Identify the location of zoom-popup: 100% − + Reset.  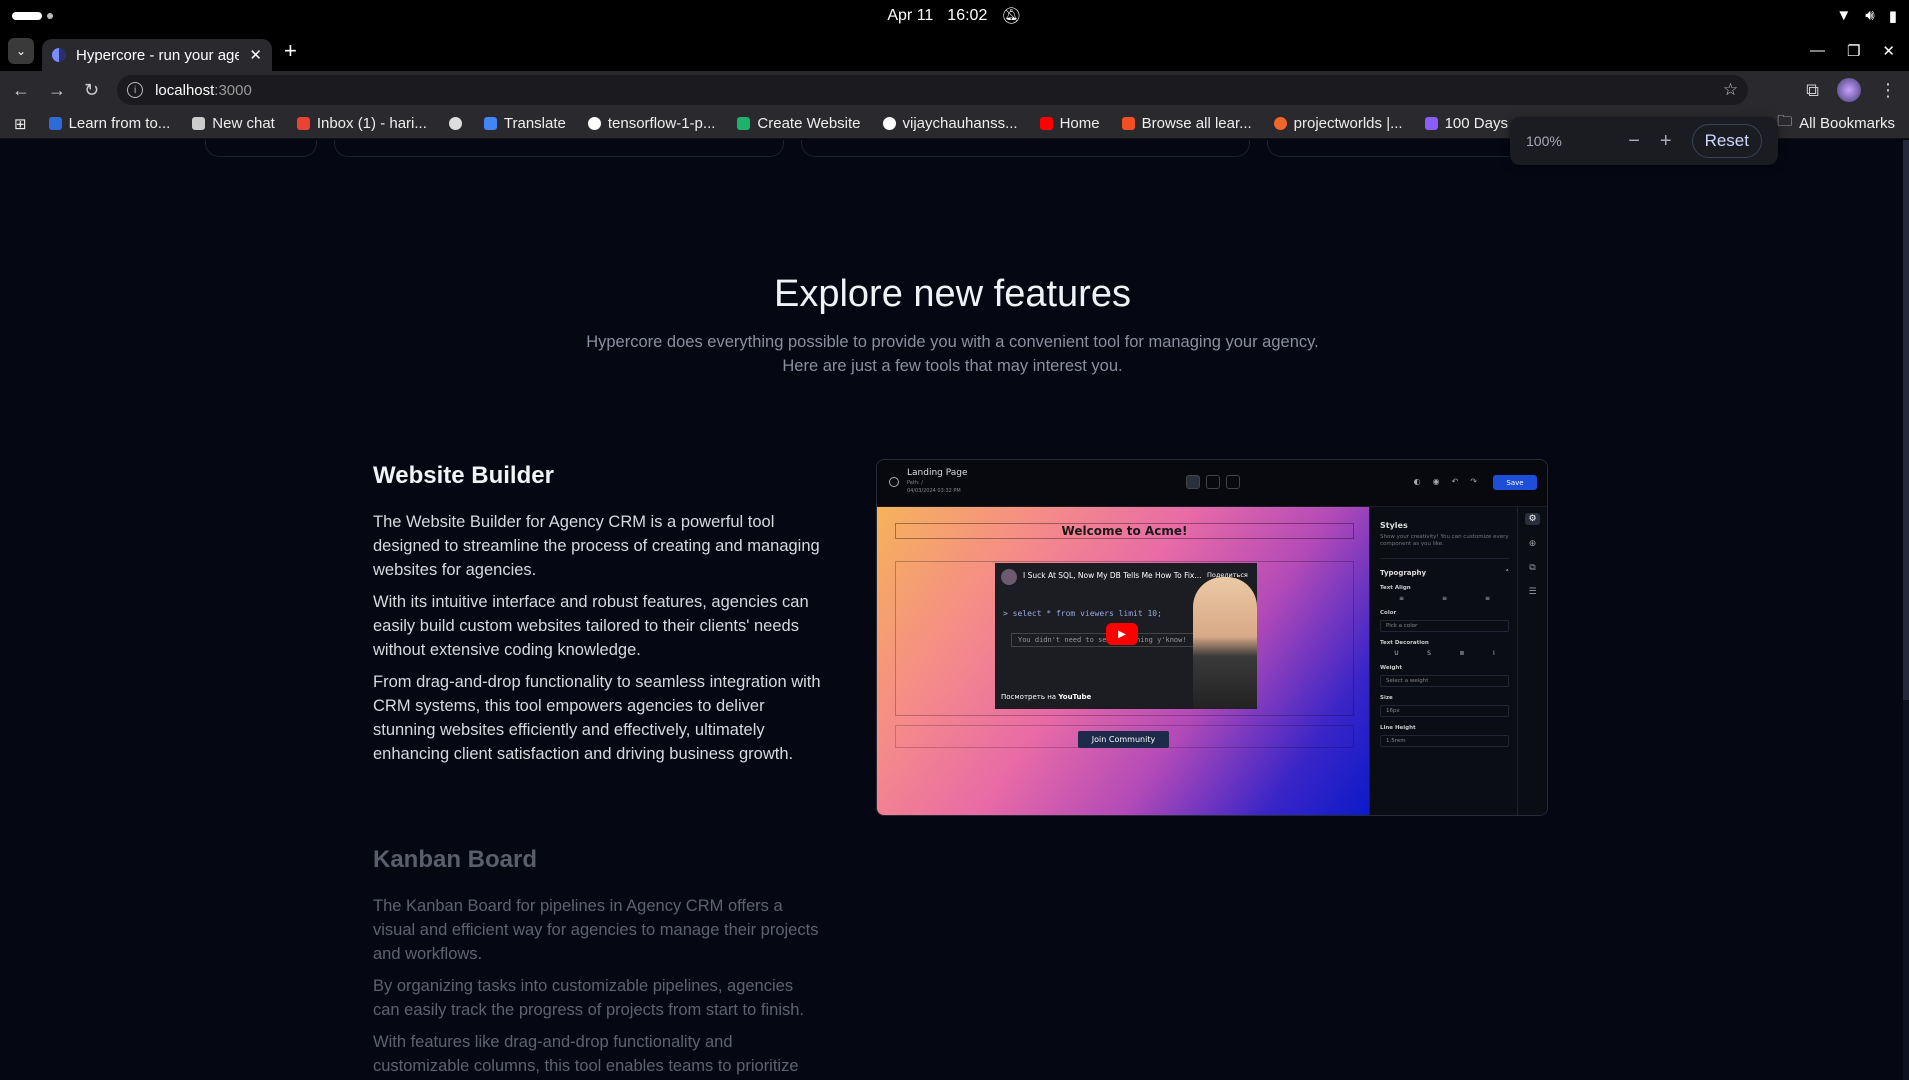
(1644, 141).